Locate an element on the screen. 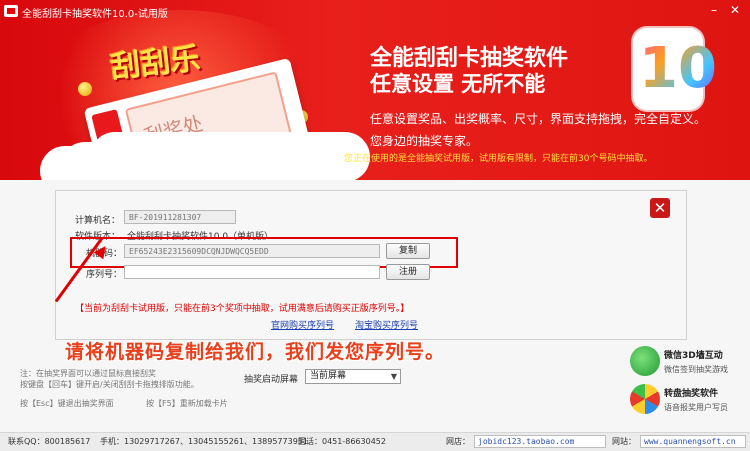 The height and width of the screenshot is (451, 750). site-label: 网站： is located at coordinates (624, 441).